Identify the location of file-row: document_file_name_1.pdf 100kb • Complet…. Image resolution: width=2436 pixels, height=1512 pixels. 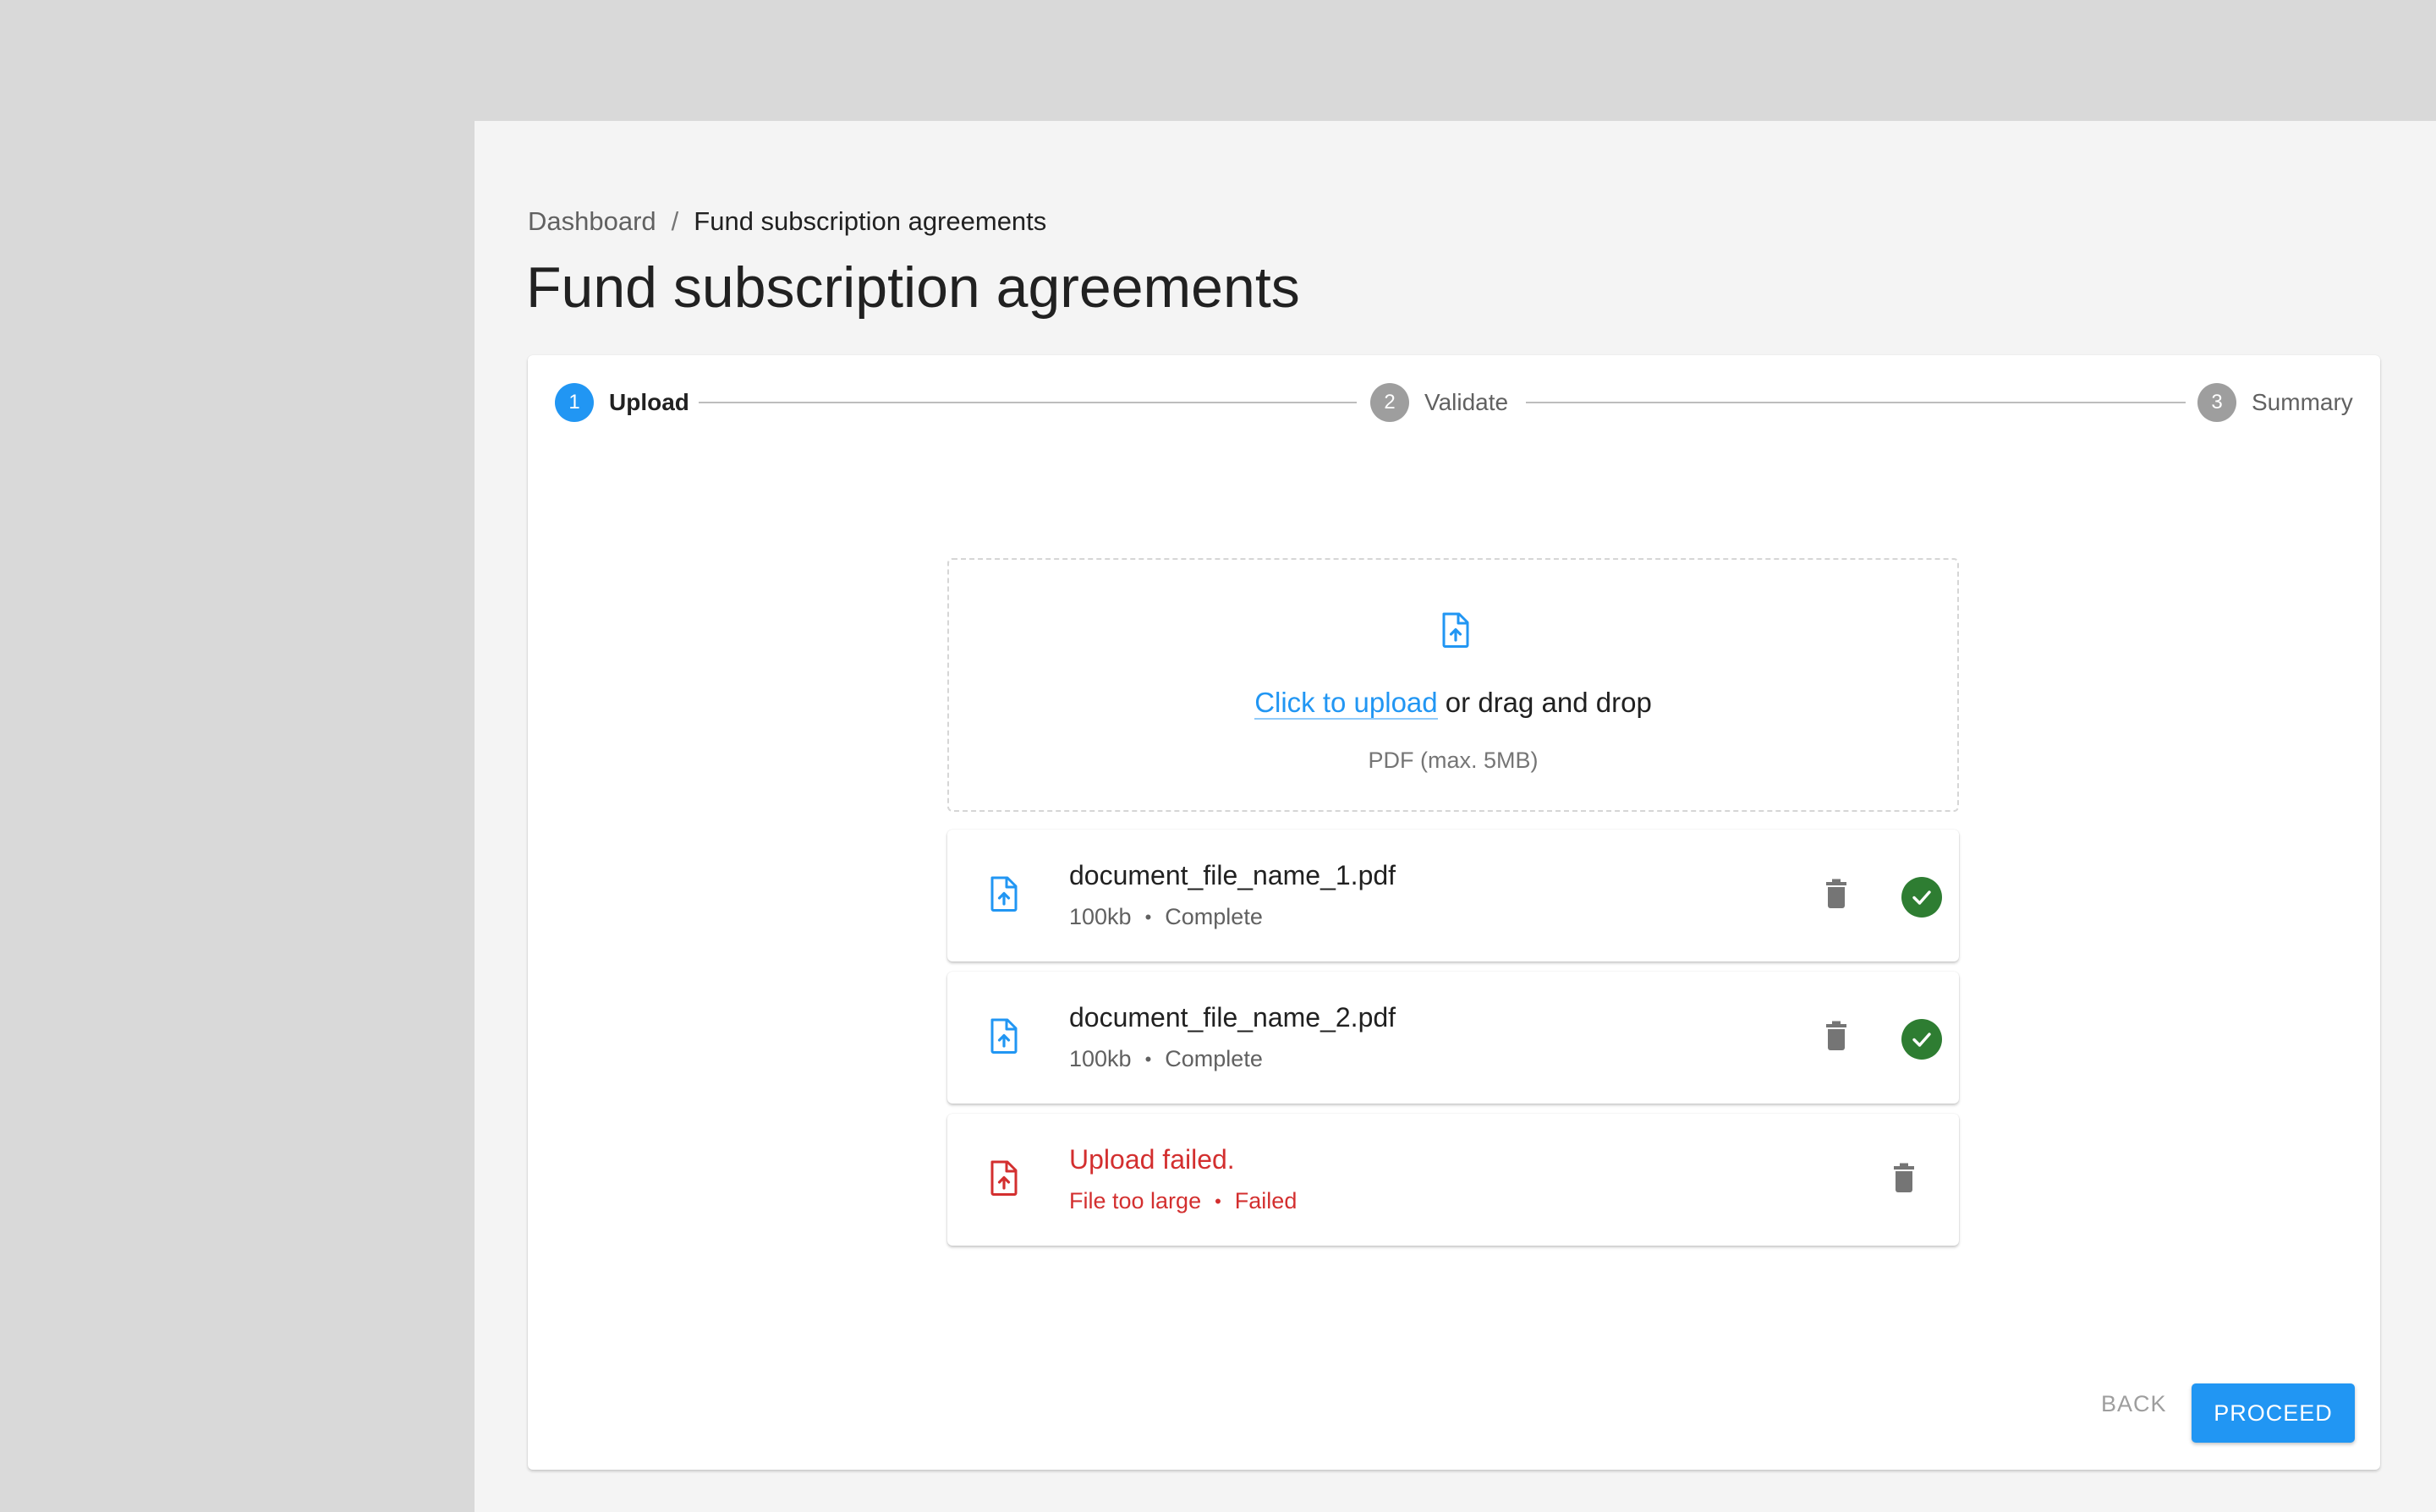
(1453, 895).